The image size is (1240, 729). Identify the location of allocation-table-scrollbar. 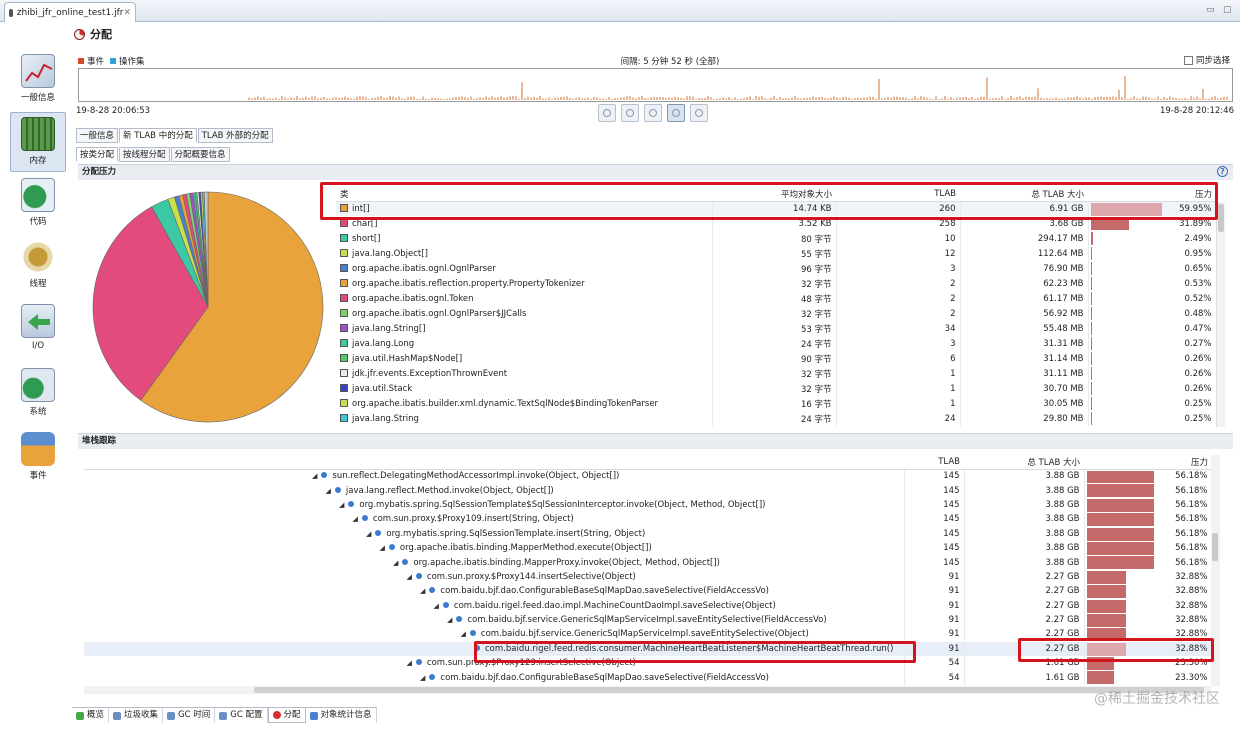
(1220, 314).